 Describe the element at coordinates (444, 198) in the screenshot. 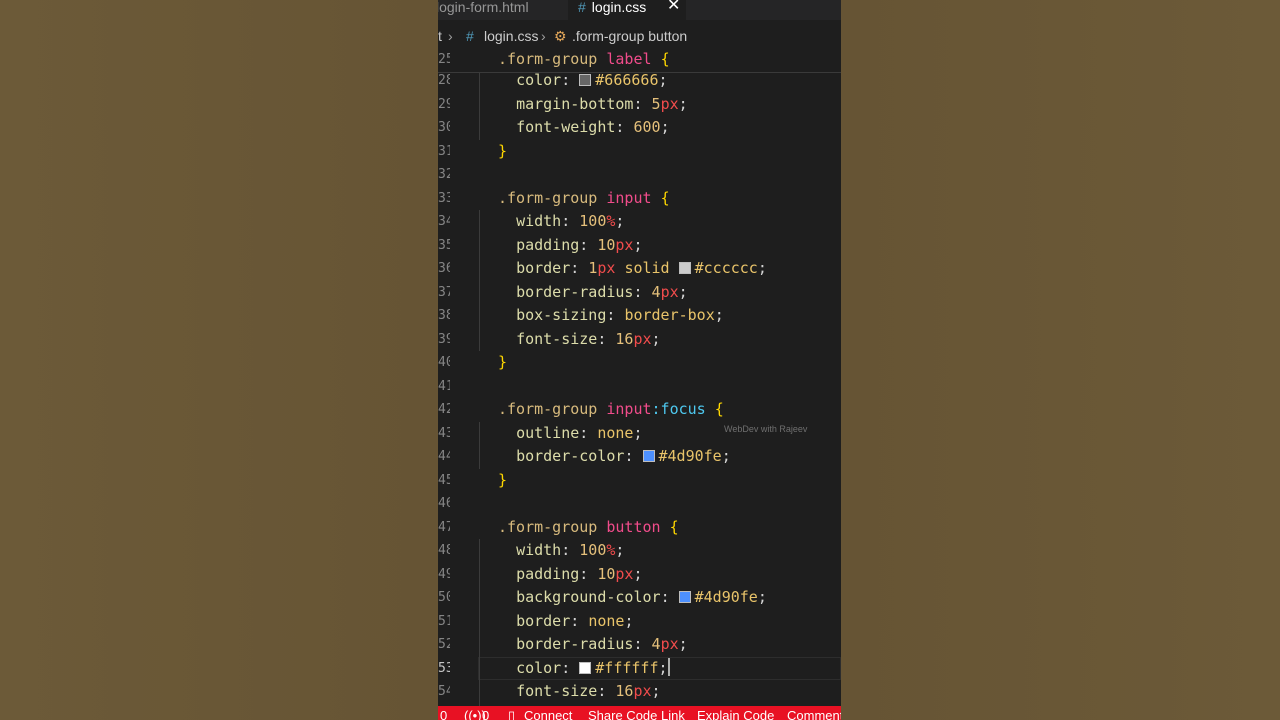

I see `line-number: 33` at that location.